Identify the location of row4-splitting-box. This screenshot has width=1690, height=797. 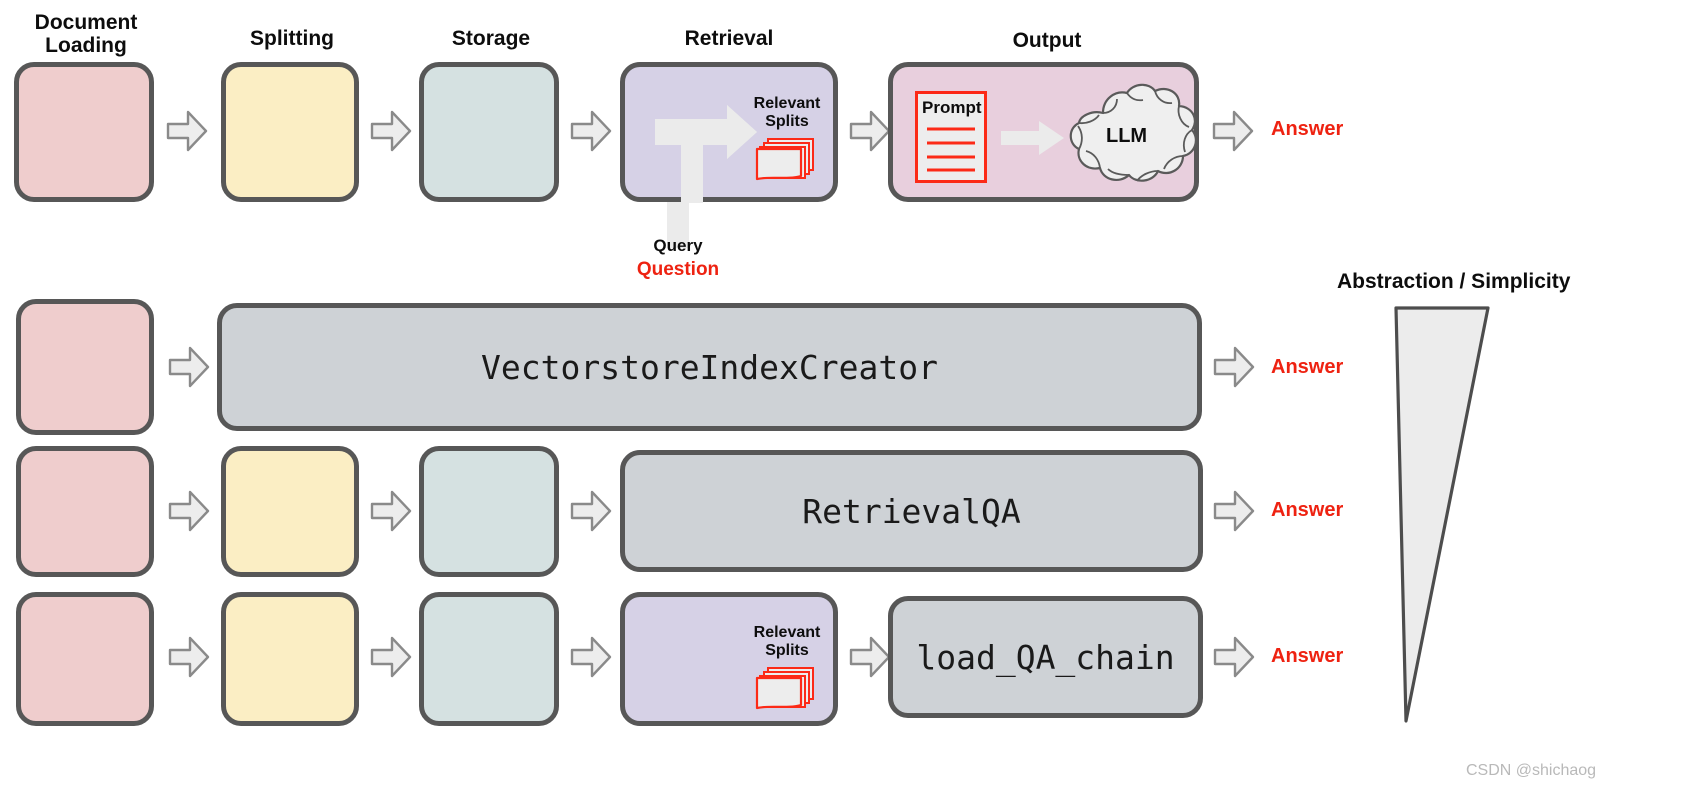
(290, 659).